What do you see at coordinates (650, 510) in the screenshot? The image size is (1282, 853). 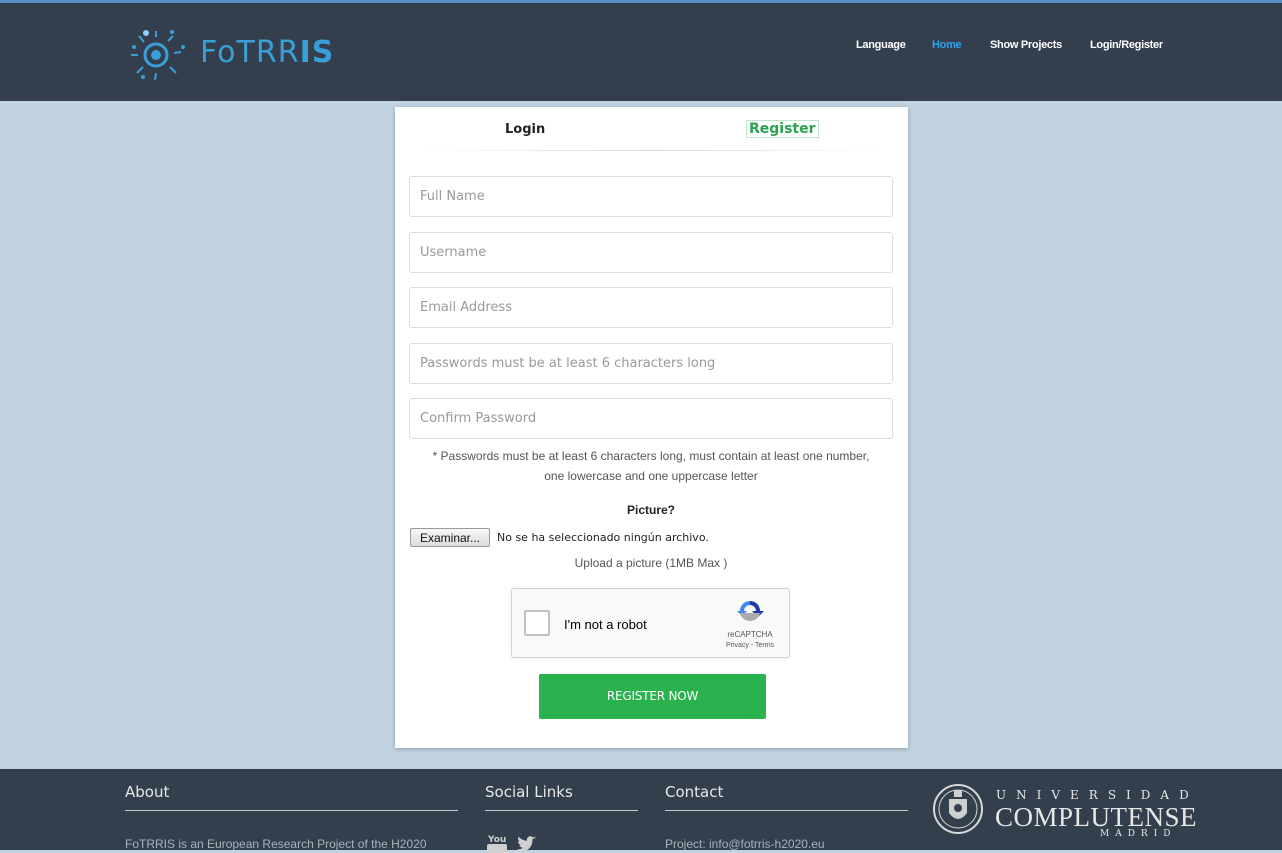 I see `picture-label: Picture?` at bounding box center [650, 510].